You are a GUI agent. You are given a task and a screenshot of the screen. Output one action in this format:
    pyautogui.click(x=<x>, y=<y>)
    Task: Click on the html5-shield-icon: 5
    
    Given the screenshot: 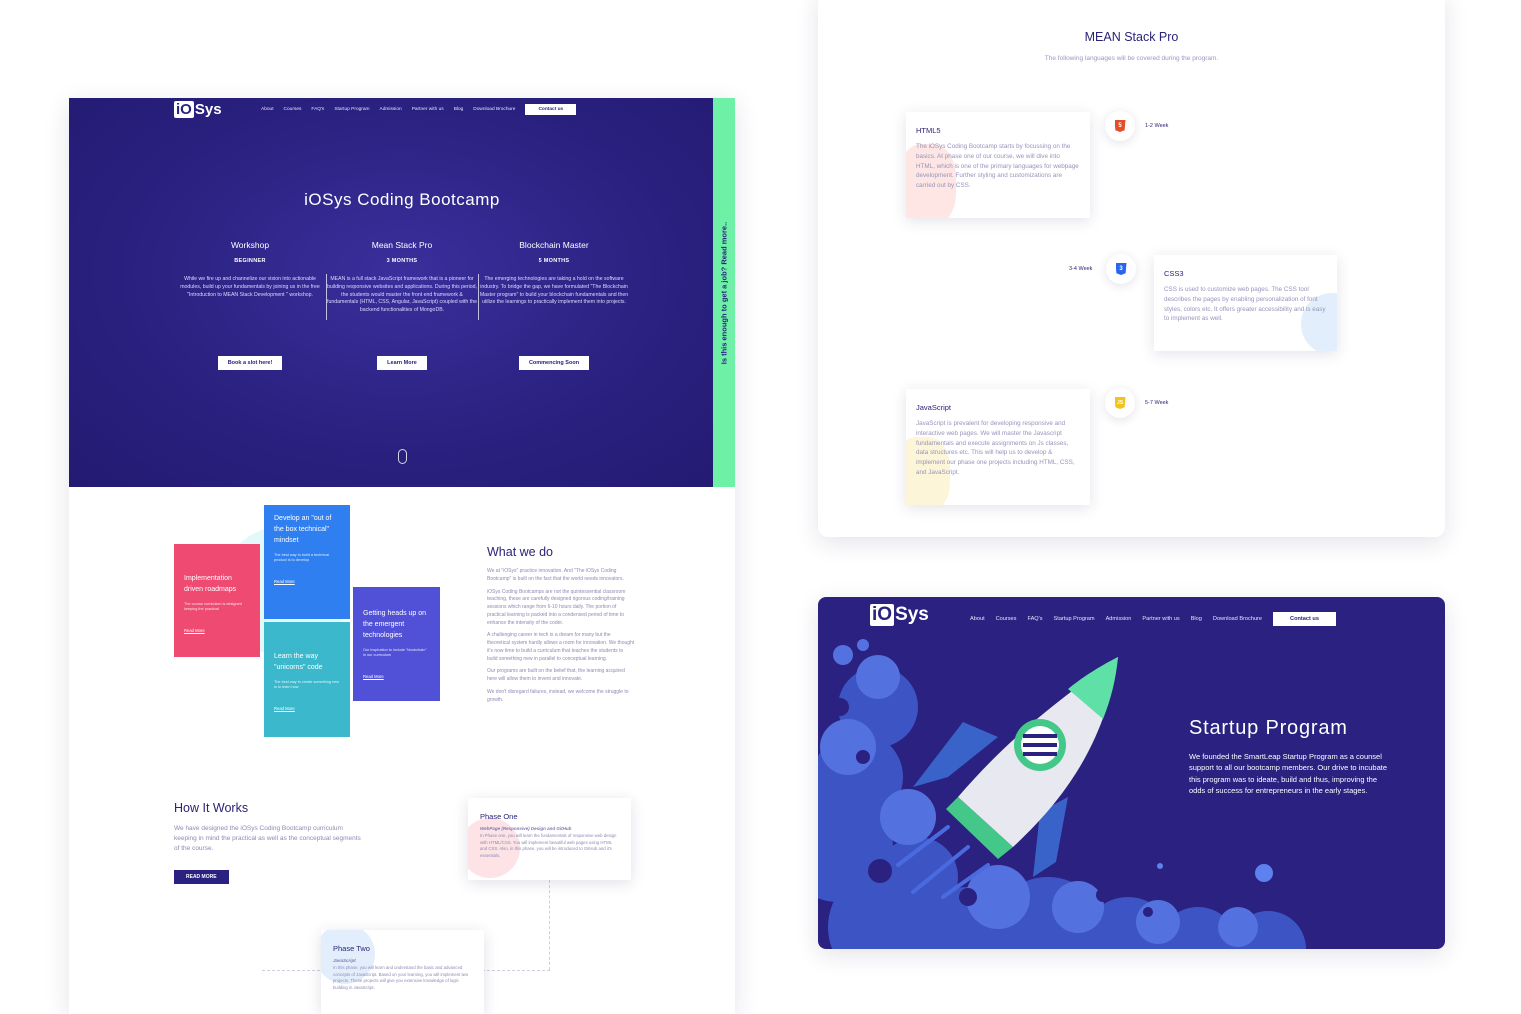 What is the action you would take?
    pyautogui.click(x=1120, y=126)
    